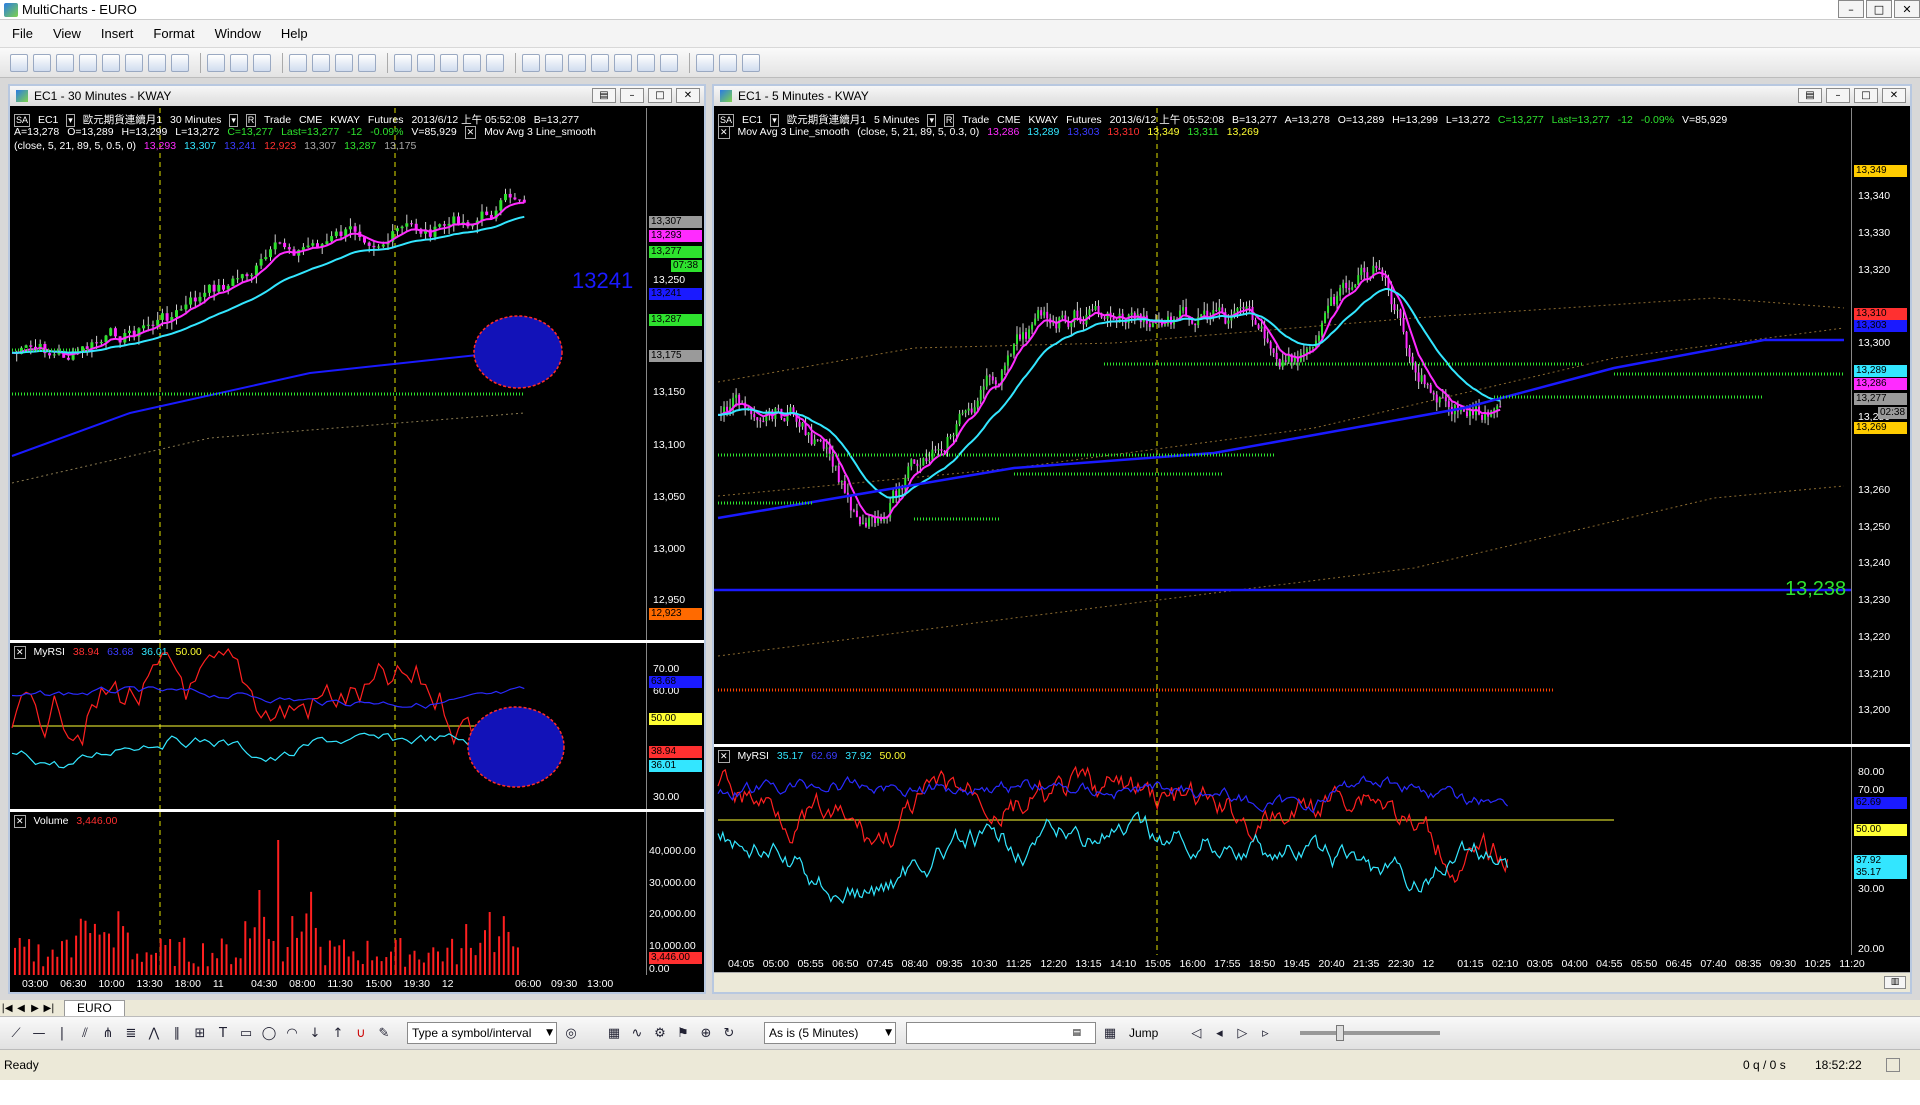 Image resolution: width=1920 pixels, height=1105 pixels. I want to click on prev-bar-icon: ◂, so click(1219, 1033).